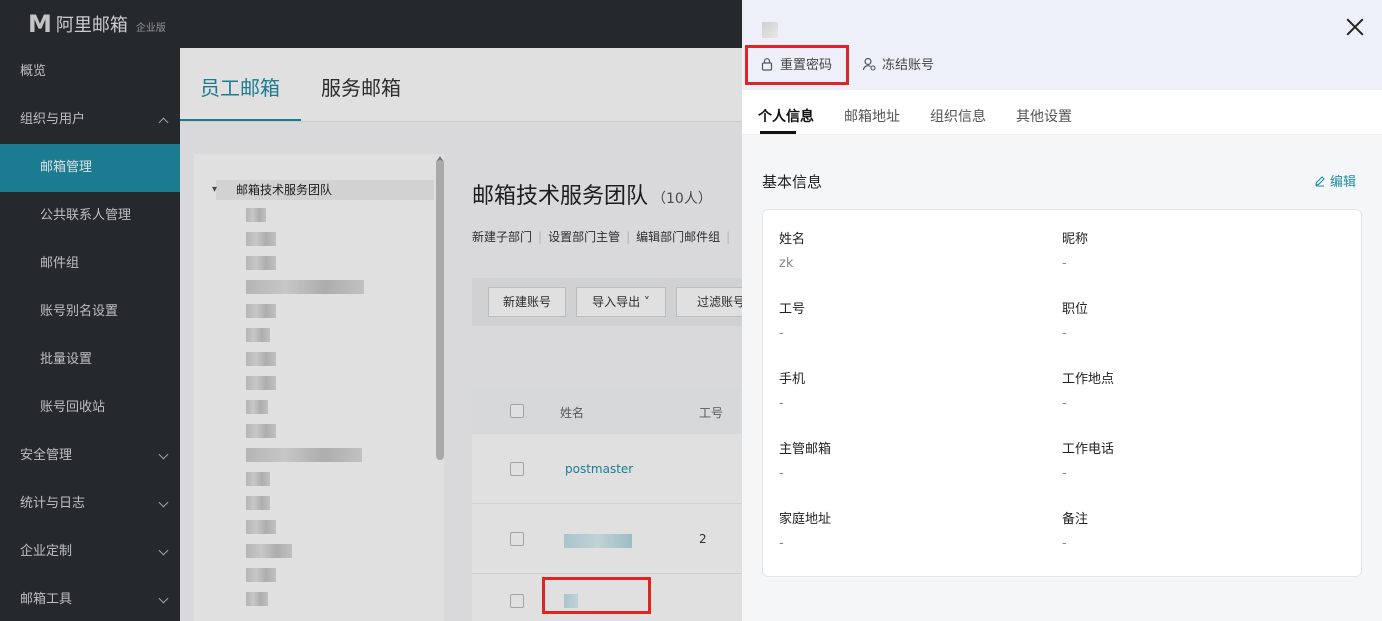  I want to click on freeze-account-button: 冻结账号, so click(898, 63).